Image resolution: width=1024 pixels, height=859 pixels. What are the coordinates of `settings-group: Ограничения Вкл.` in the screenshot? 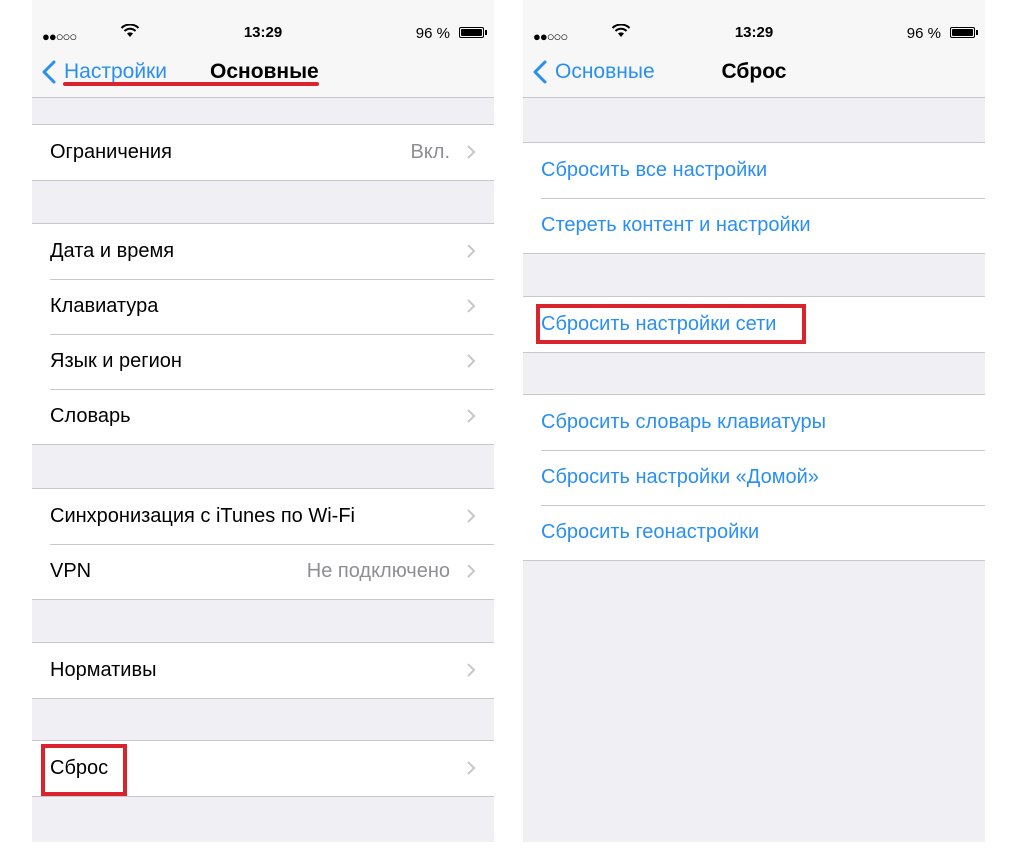 It's located at (263, 152).